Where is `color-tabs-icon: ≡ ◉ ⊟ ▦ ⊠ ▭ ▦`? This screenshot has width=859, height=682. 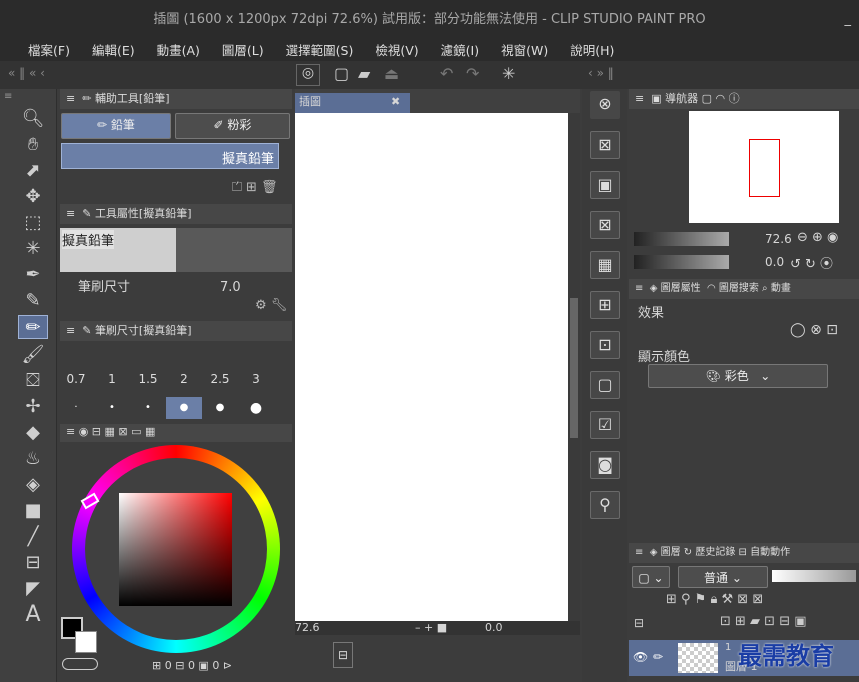
color-tabs-icon: ≡ ◉ ⊟ ▦ ⊠ ▭ ▦ is located at coordinates (107, 431).